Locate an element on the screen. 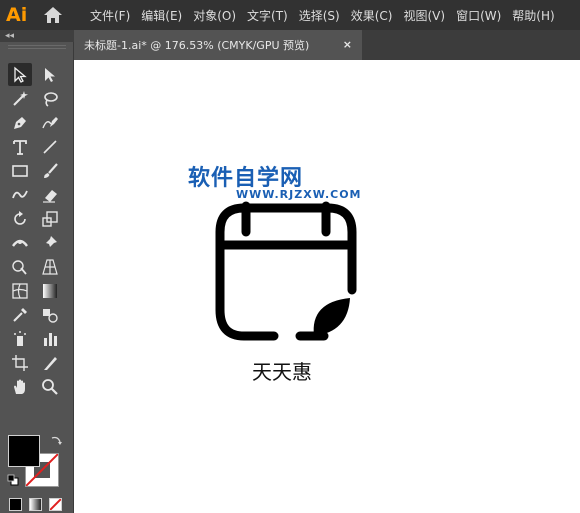  scale-icon is located at coordinates (50, 218).